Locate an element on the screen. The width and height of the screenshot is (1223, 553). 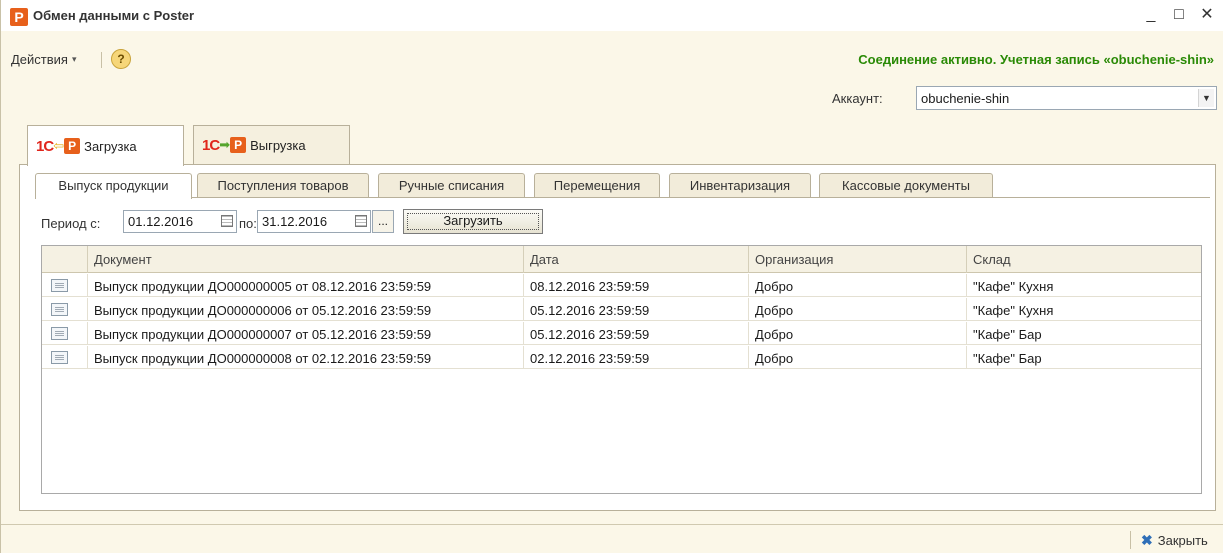
period-to-label: по: is located at coordinates (248, 223).